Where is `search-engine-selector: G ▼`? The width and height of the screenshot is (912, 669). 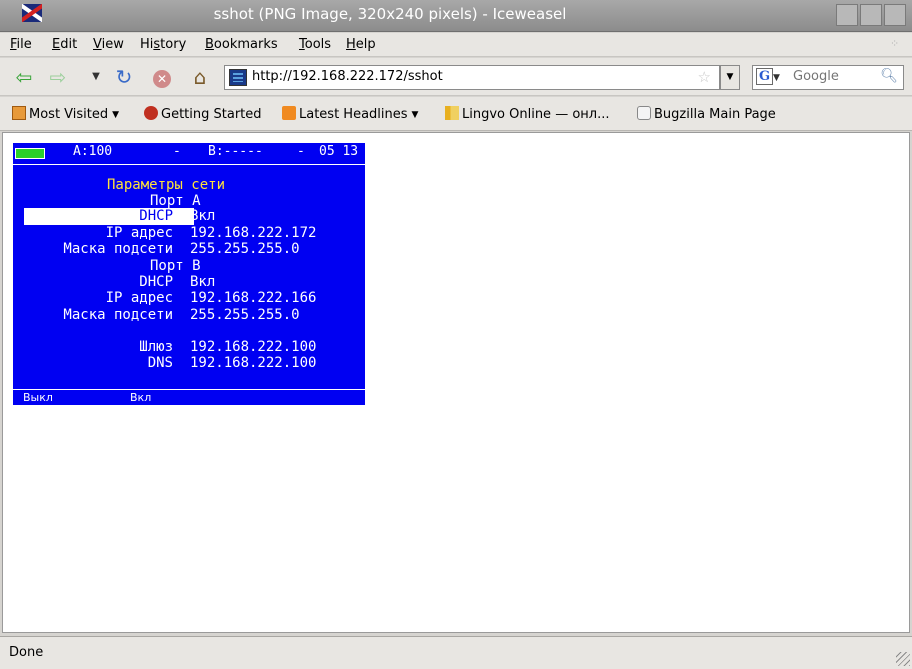
search-engine-selector: G ▼ is located at coordinates (772, 77).